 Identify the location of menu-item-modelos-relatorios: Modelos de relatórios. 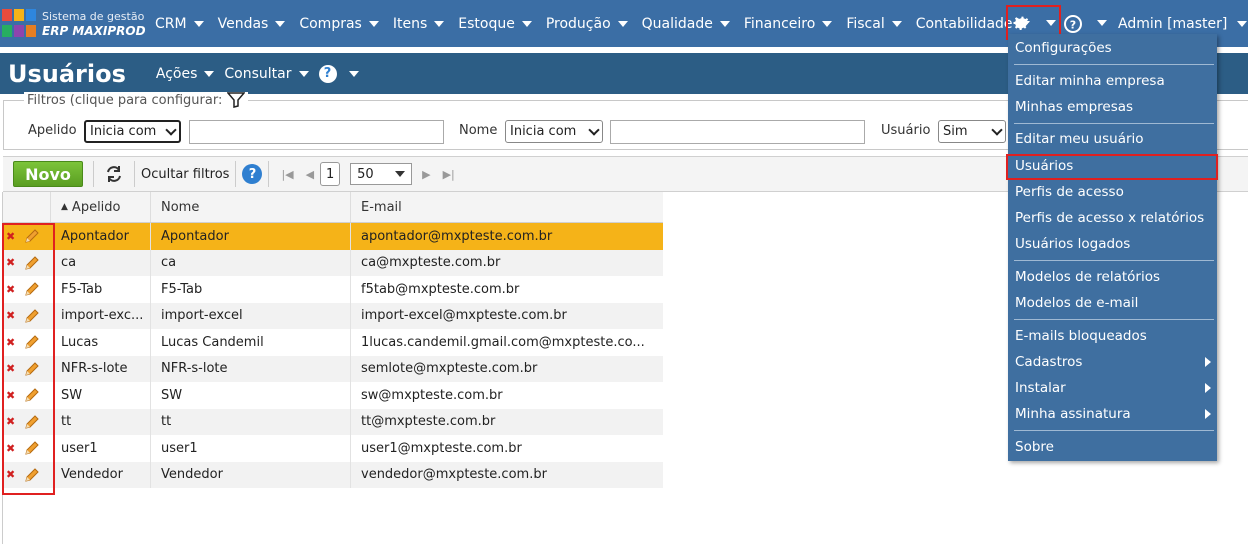
(1113, 277).